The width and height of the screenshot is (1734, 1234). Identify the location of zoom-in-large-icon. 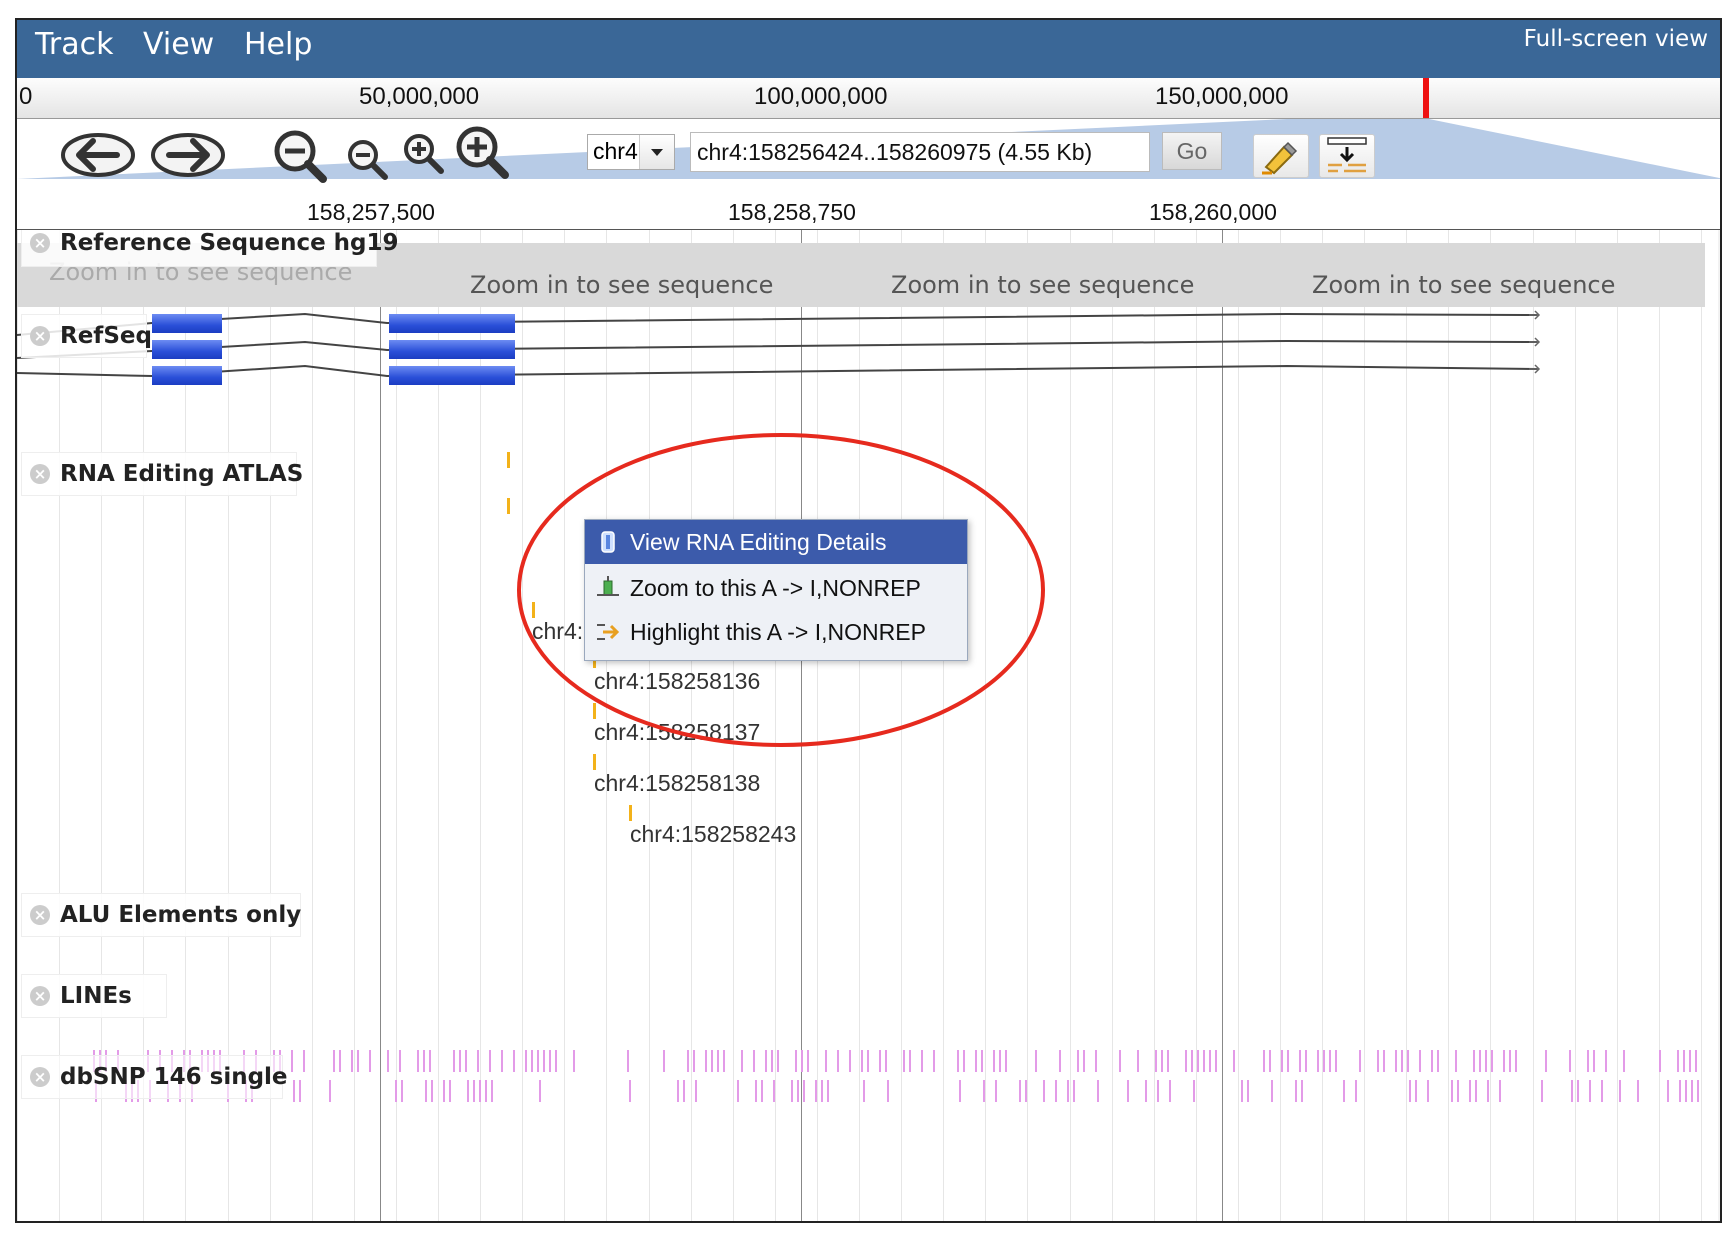
(483, 153).